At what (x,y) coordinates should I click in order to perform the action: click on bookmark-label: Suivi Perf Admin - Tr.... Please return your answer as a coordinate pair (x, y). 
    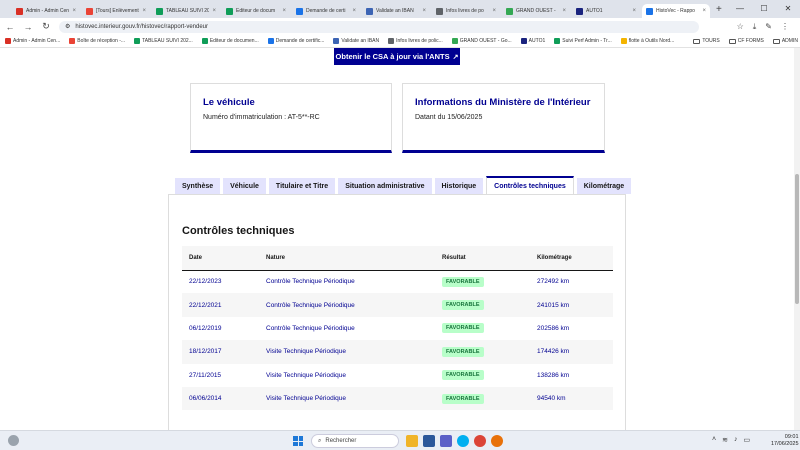
    Looking at the image, I should click on (587, 41).